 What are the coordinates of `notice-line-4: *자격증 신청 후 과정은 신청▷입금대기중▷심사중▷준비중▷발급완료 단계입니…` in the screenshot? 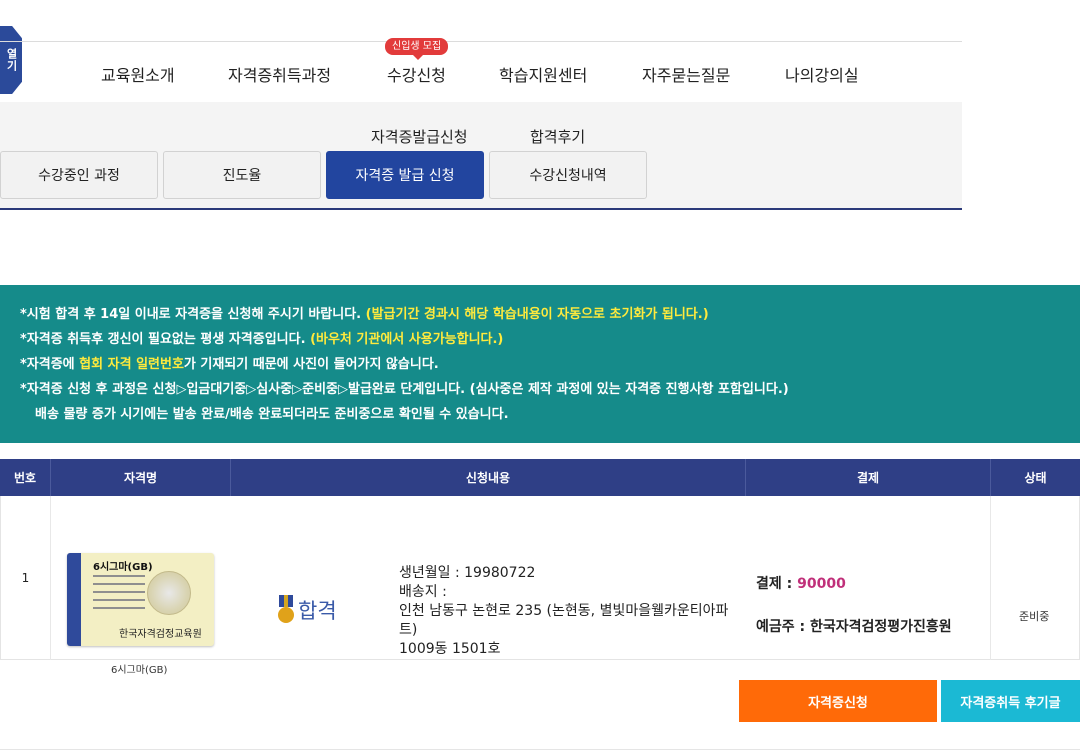 It's located at (404, 389).